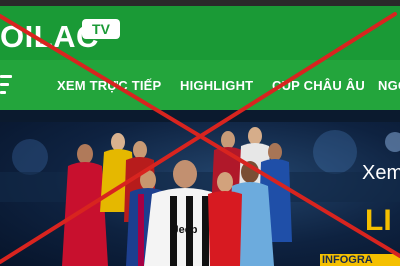  I want to click on banner-side-headline: LI, so click(378, 220).